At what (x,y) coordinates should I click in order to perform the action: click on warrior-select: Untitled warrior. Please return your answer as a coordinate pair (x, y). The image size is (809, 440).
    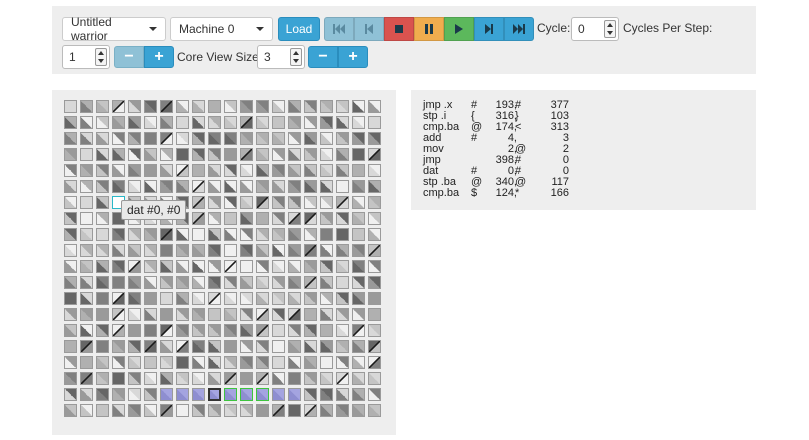
    Looking at the image, I should click on (114, 29).